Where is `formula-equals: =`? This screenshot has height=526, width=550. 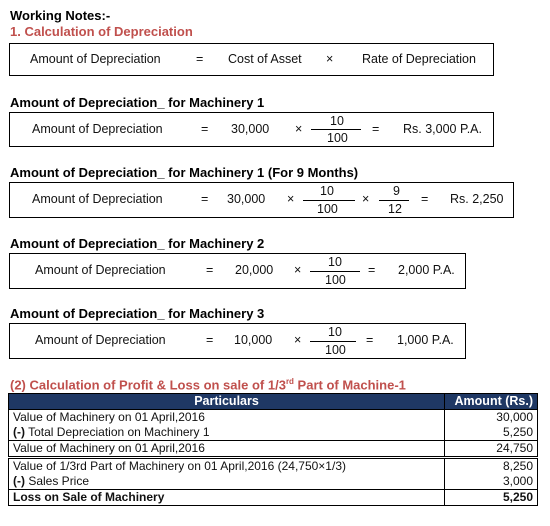
formula-equals: = is located at coordinates (200, 59).